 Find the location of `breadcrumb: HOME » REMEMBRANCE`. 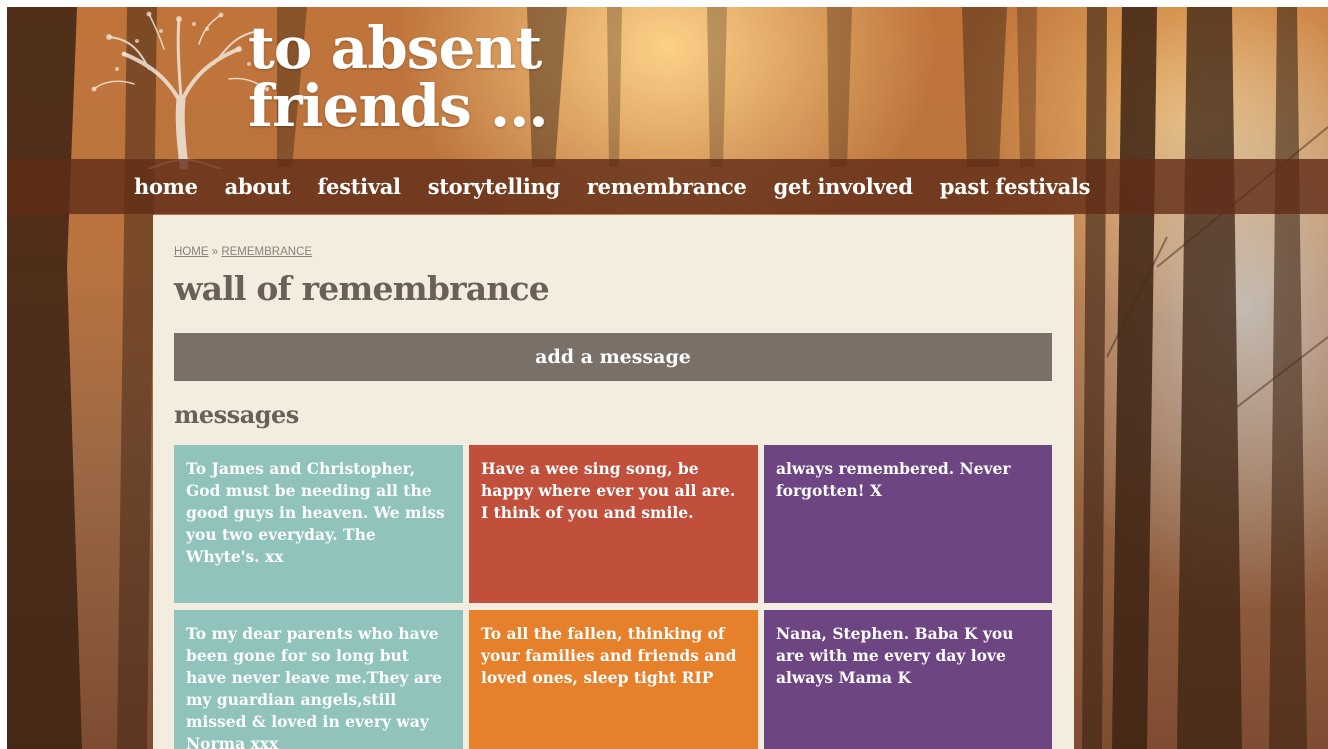

breadcrumb: HOME » REMEMBRANCE is located at coordinates (243, 252).